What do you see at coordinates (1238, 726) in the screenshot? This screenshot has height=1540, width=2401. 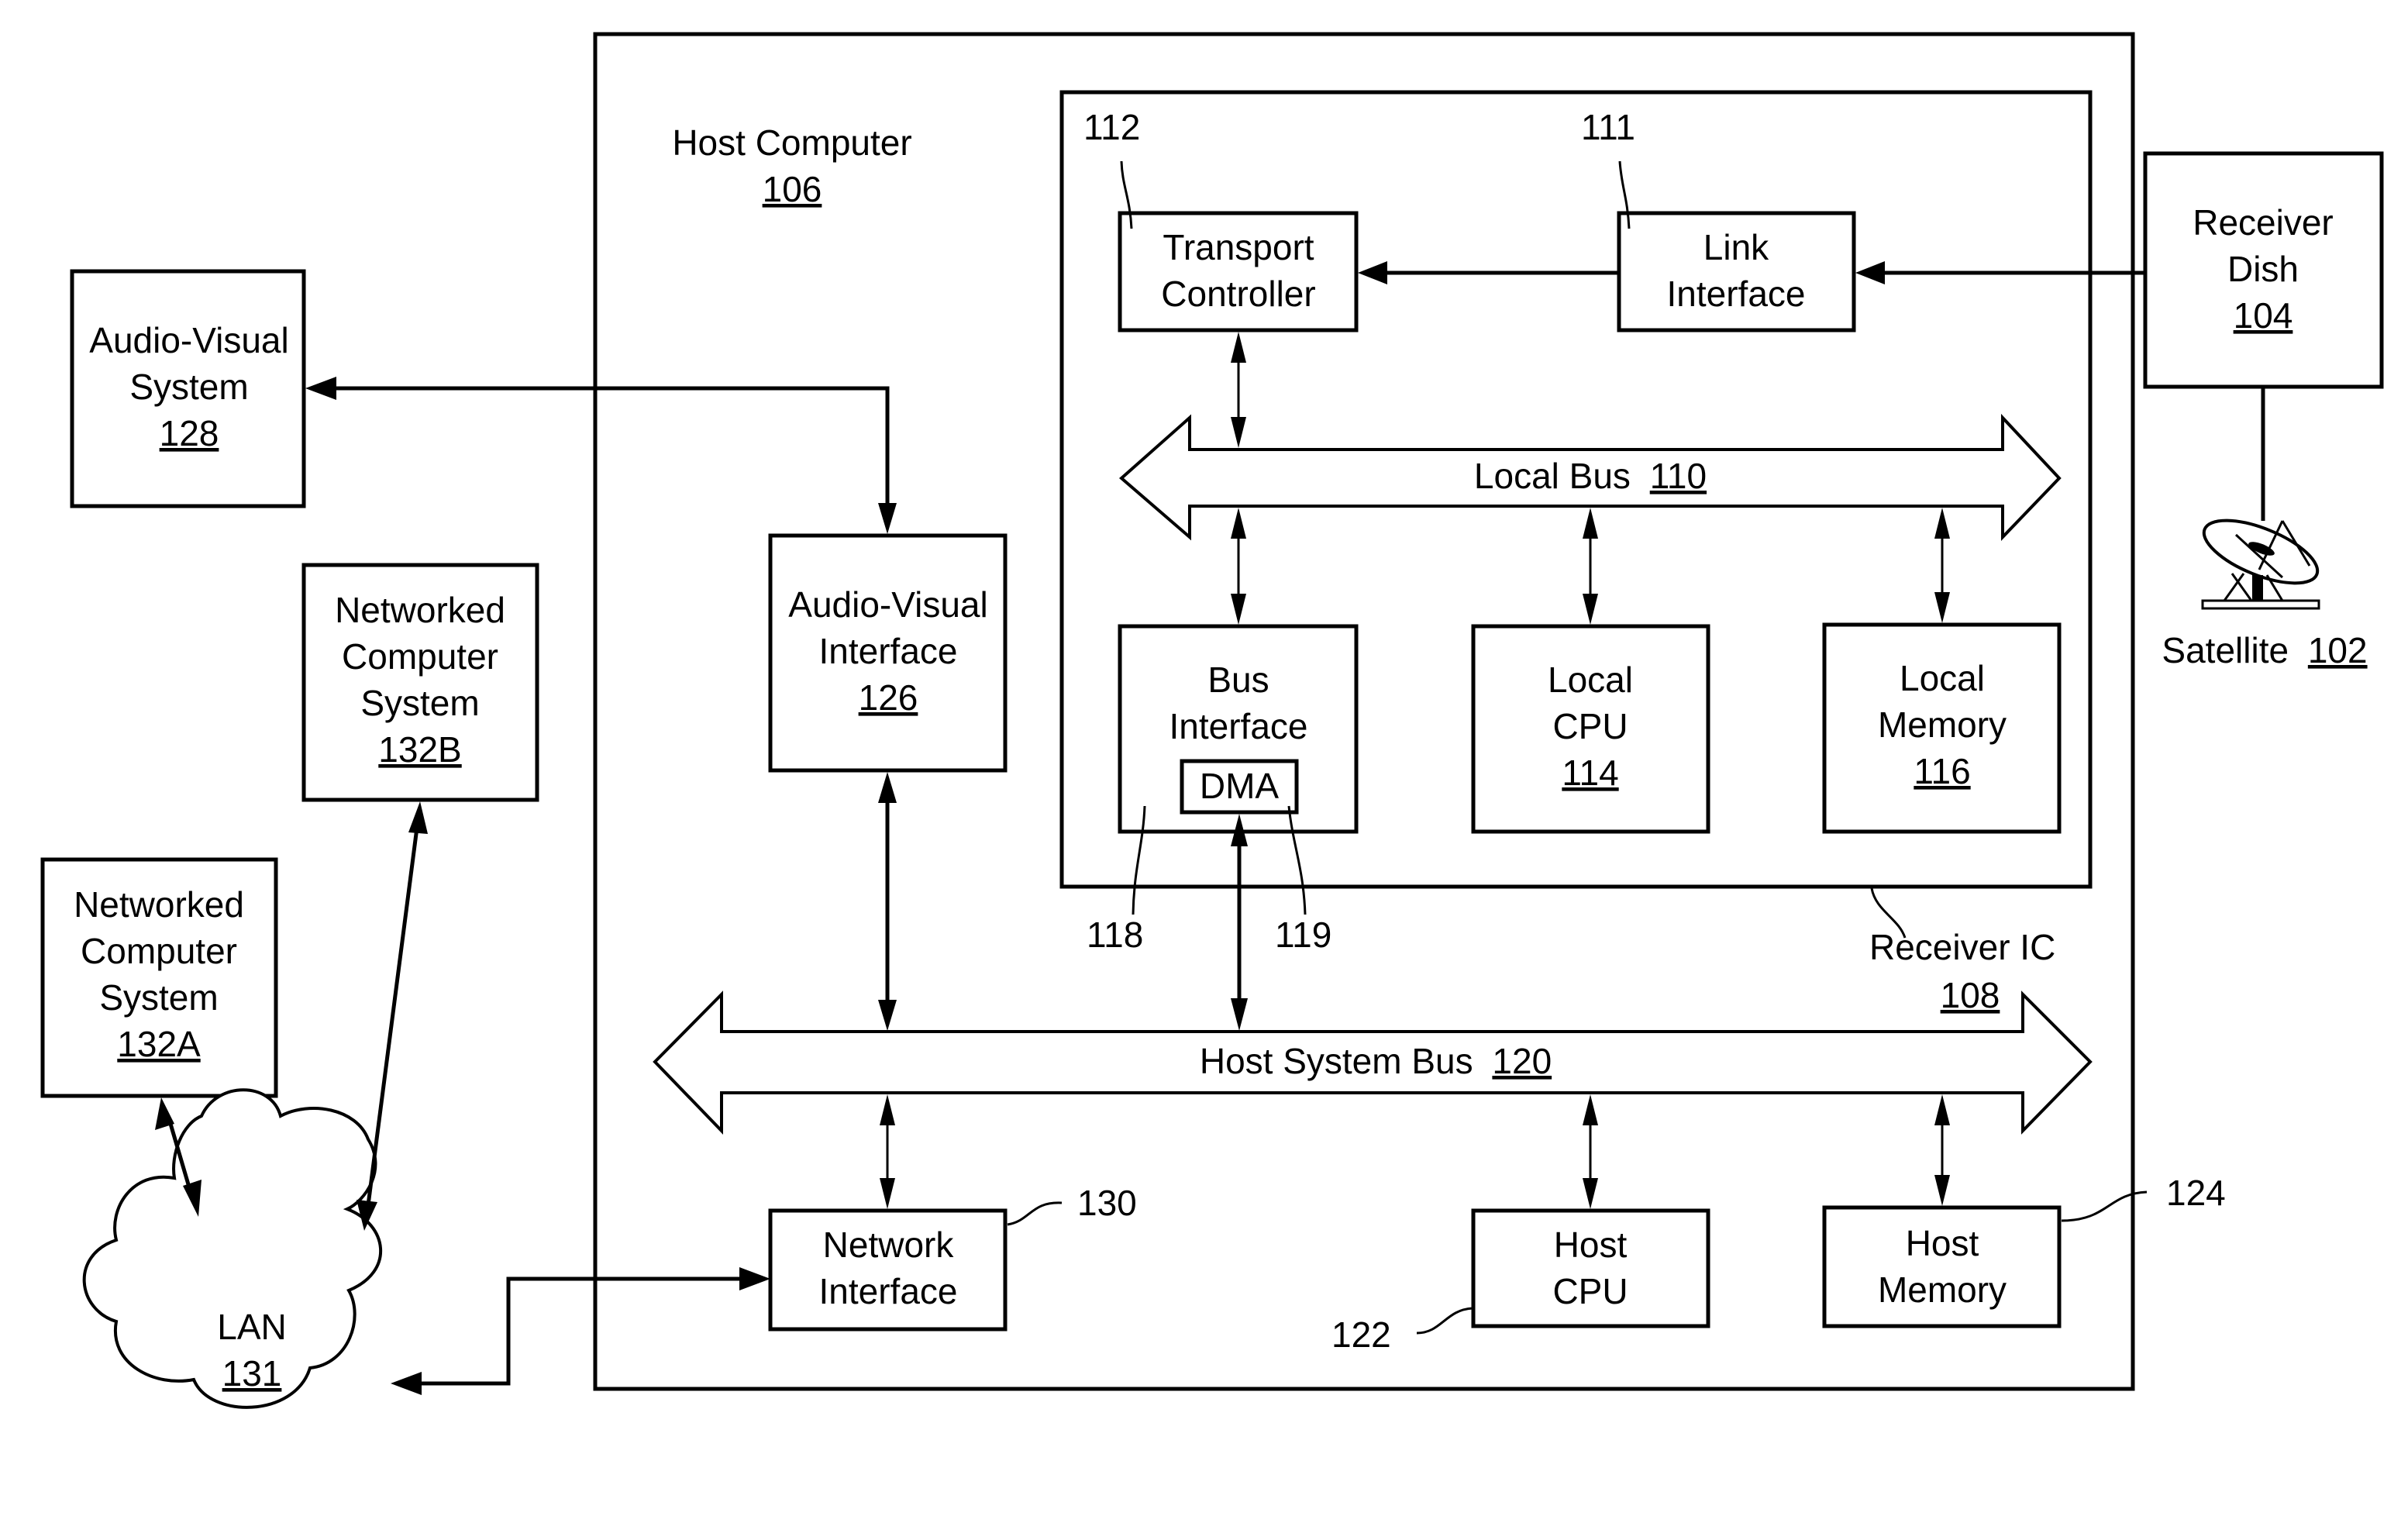 I see `bus-interface-label-2: Interface` at bounding box center [1238, 726].